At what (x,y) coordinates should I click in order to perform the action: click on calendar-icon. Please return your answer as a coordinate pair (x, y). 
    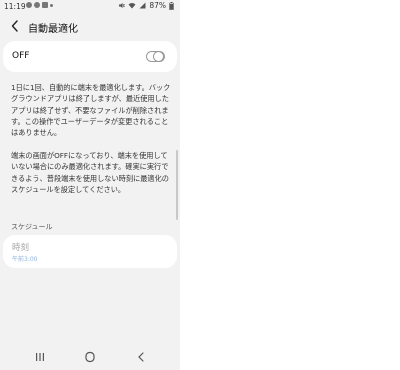
    Looking at the image, I should click on (45, 5).